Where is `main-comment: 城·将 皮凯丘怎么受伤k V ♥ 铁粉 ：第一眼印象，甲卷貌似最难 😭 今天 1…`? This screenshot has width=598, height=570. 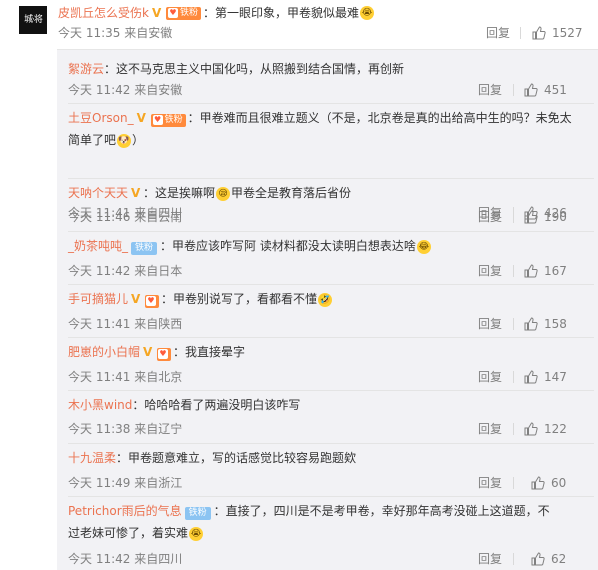
main-comment: 城·将 皮凯丘怎么受伤k V ♥ 铁粉 ：第一眼印象，甲卷貌似最难 😭 今天 1… is located at coordinates (299, 24).